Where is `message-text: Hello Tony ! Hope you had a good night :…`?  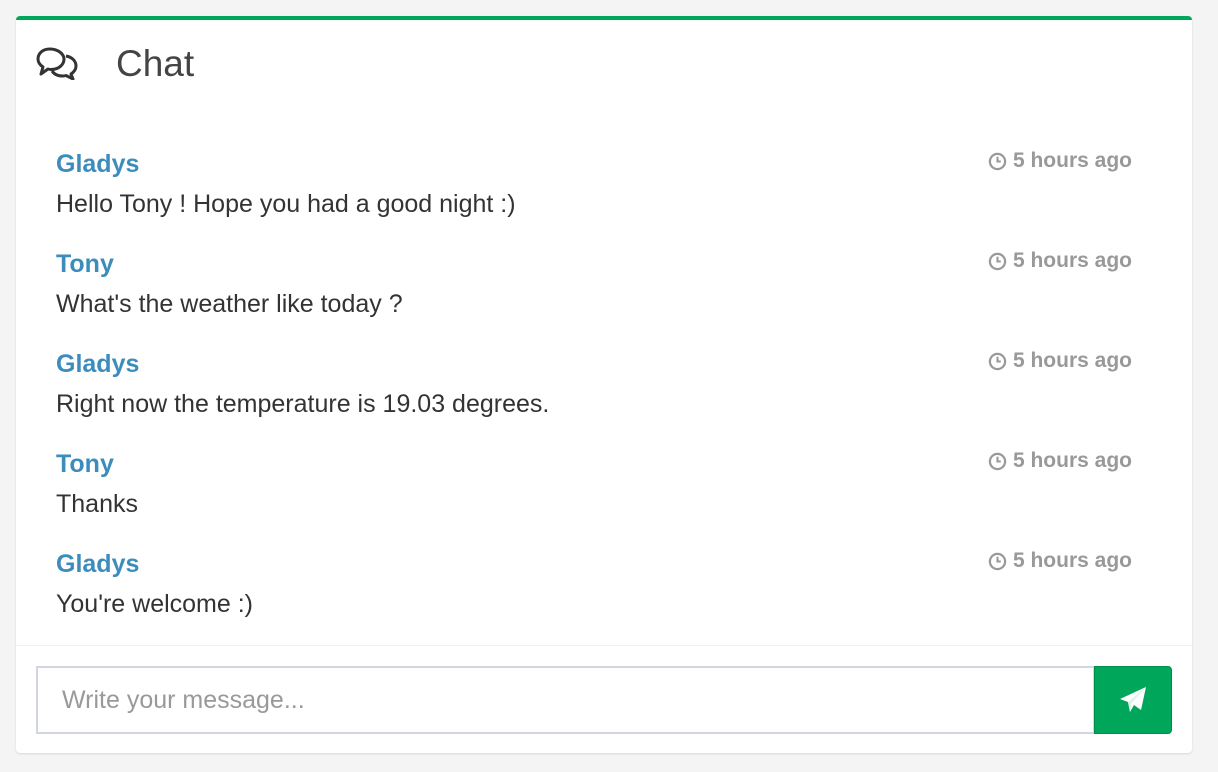
message-text: Hello Tony ! Hope you had a good night :… is located at coordinates (286, 204).